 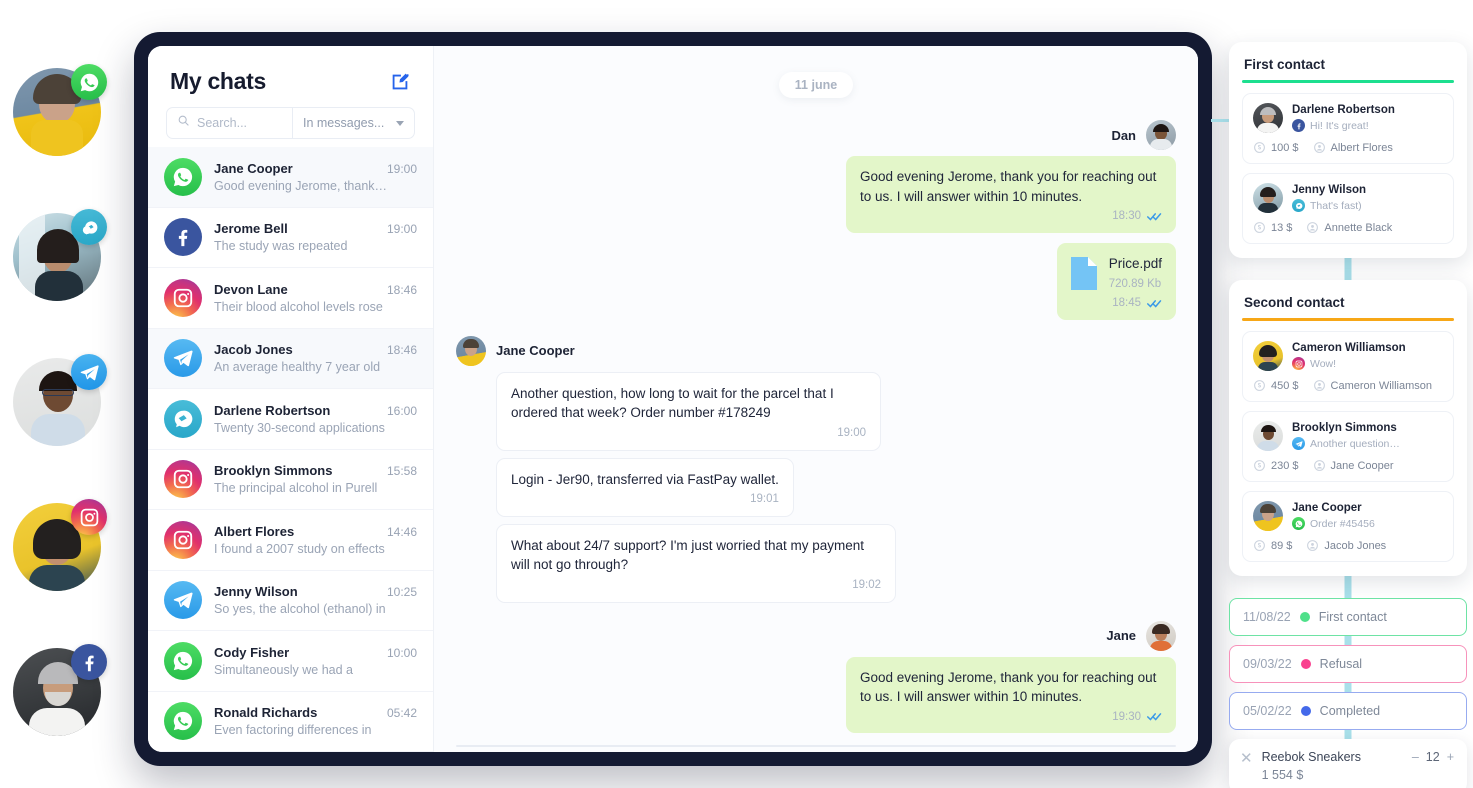 What do you see at coordinates (1348, 465) in the screenshot?
I see `contact-meta: 230 $ Jane Cooper` at bounding box center [1348, 465].